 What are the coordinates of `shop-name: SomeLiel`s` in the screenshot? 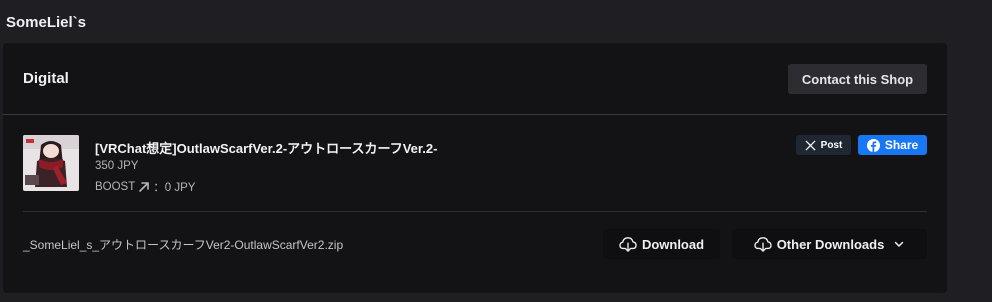 It's located at (46, 22).